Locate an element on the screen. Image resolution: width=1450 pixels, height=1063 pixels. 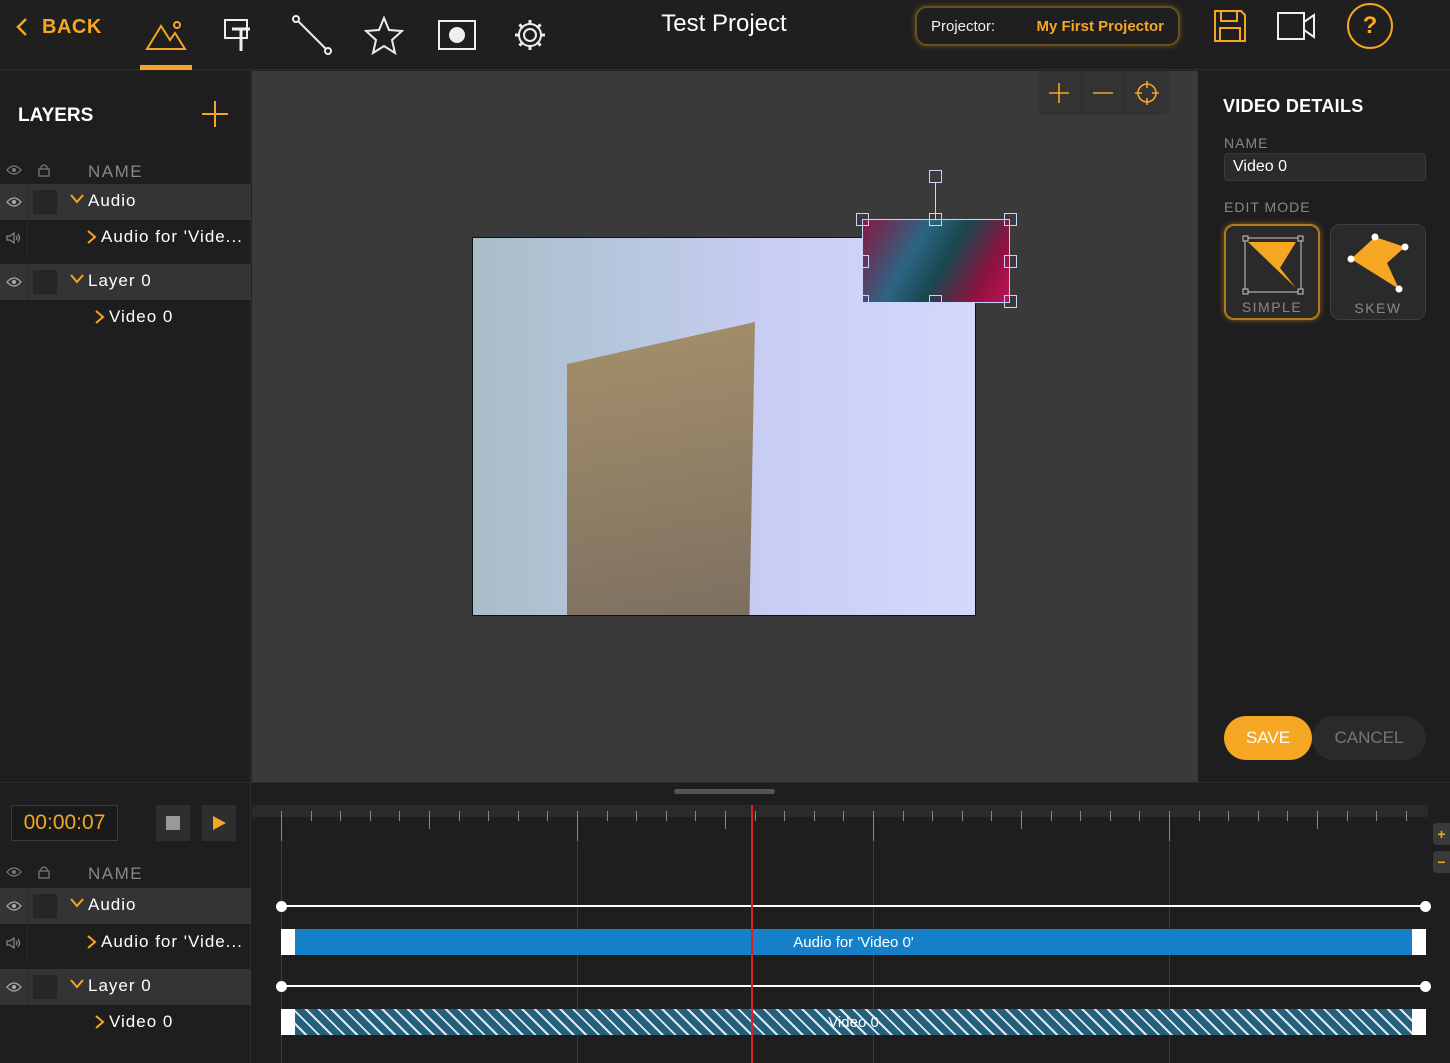
floppy-disk-icon is located at coordinates (1230, 26).